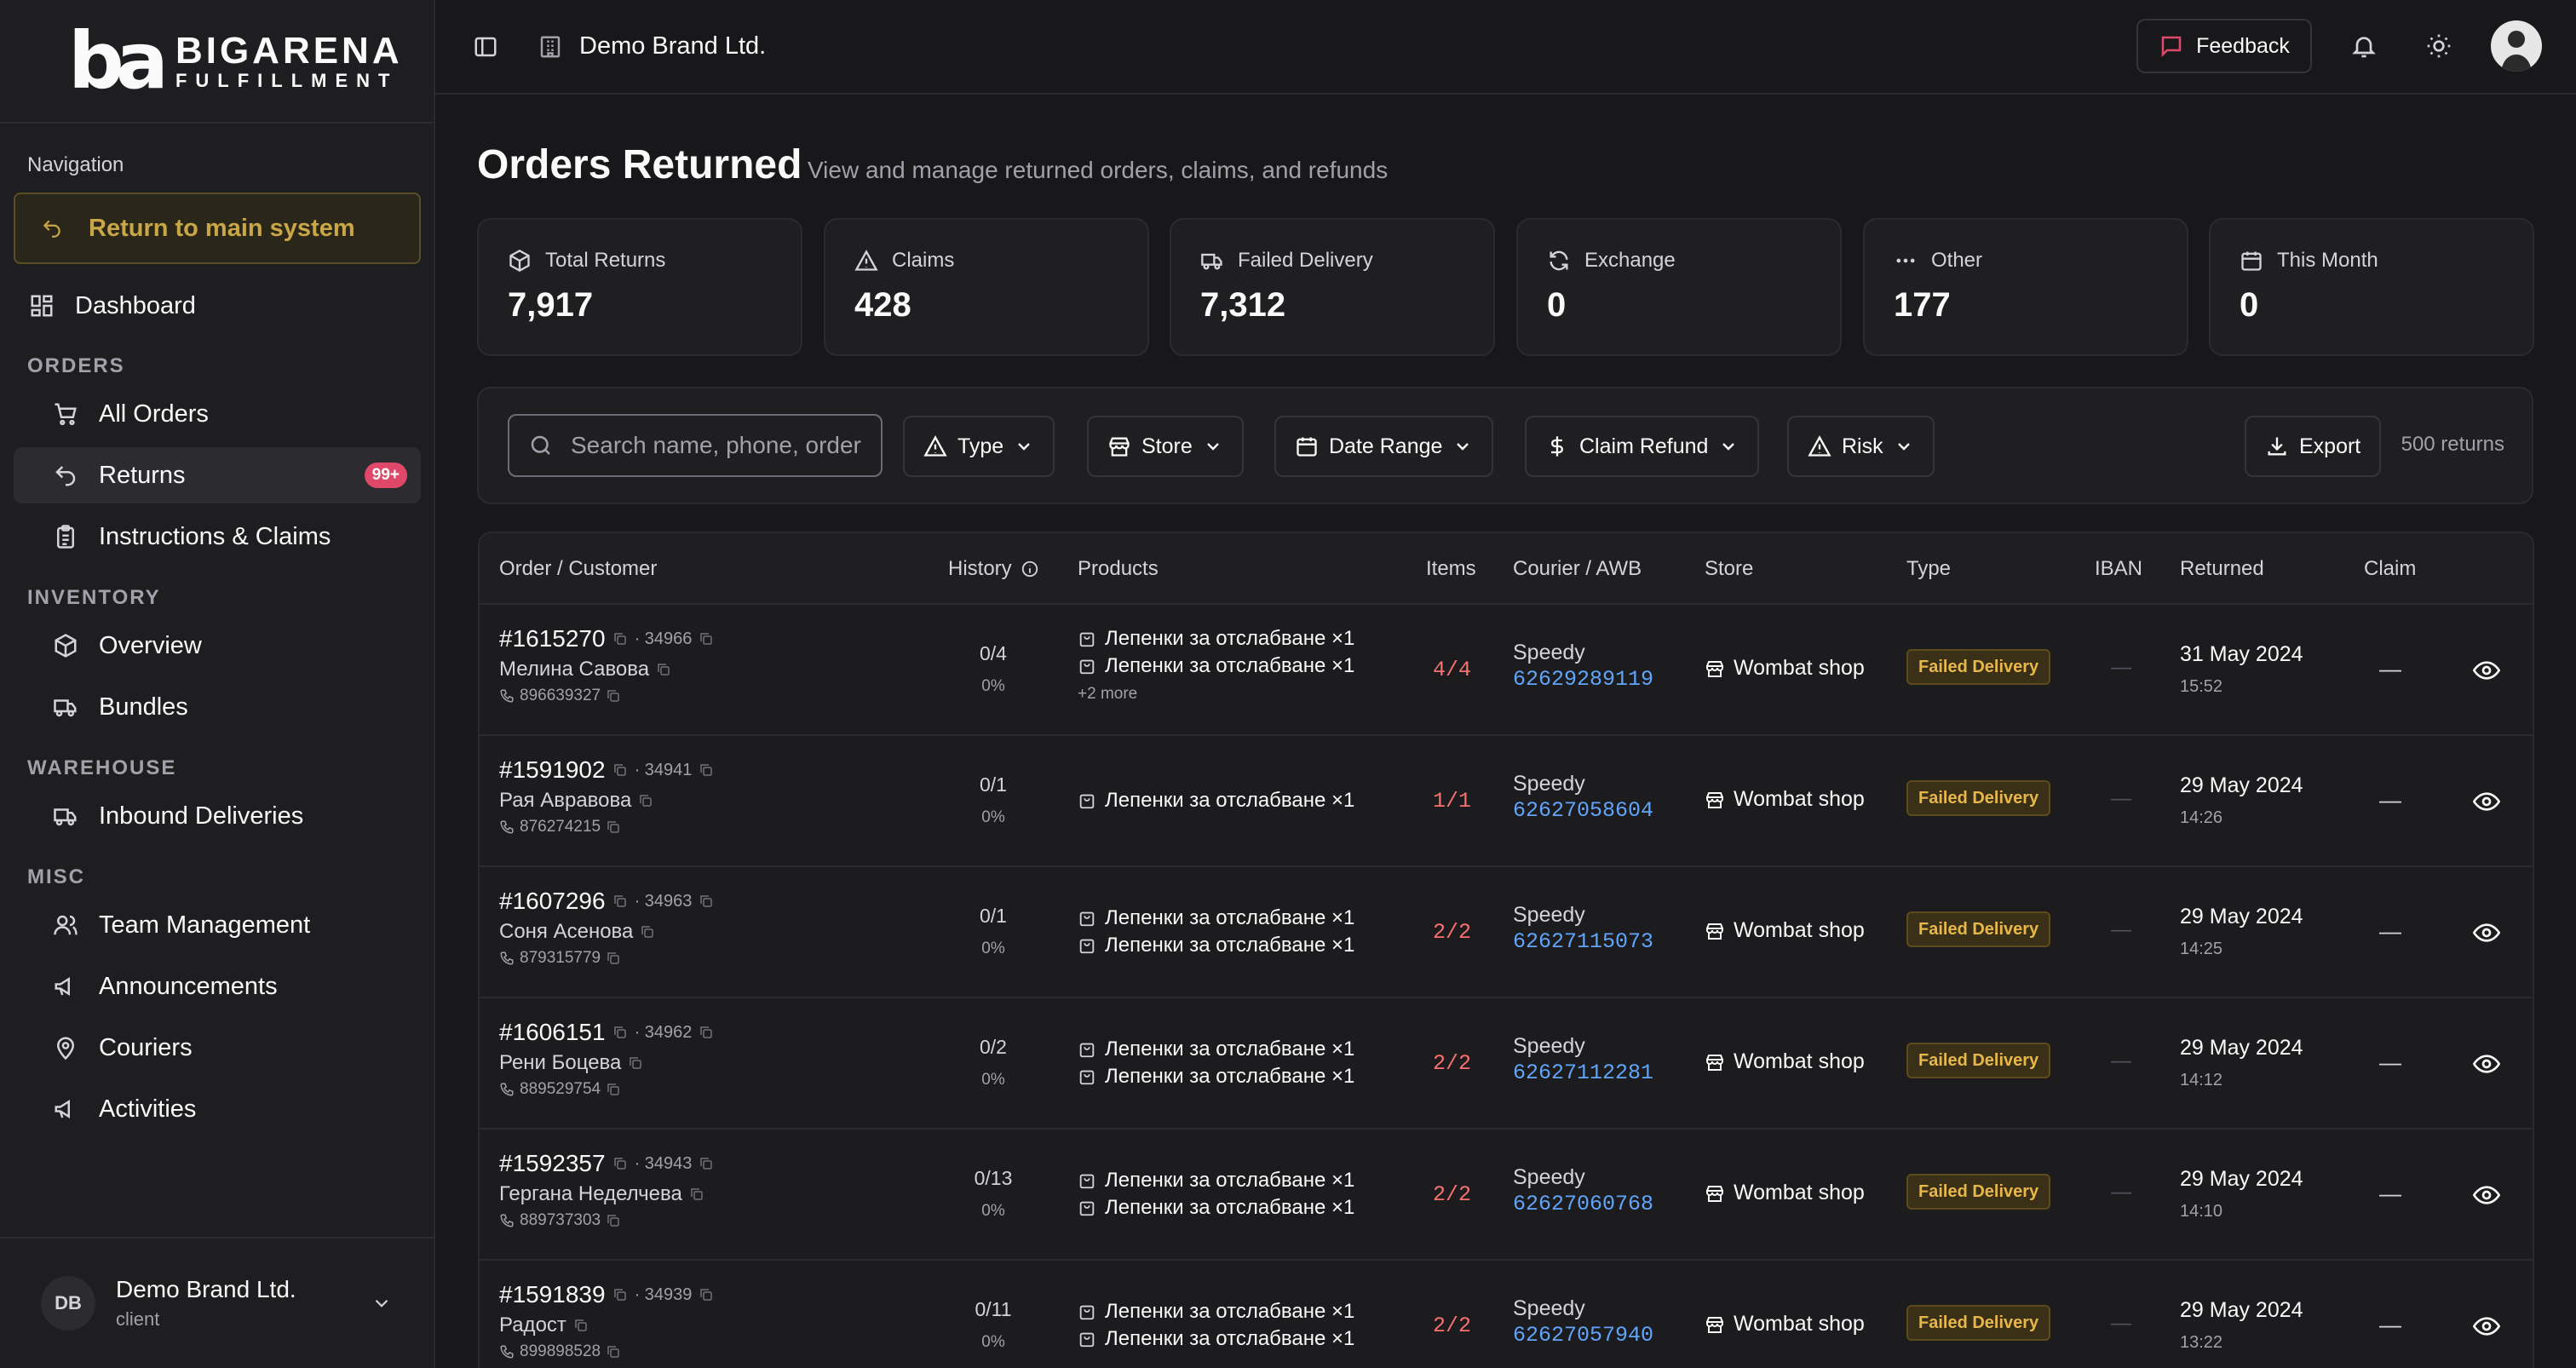 Image resolution: width=2576 pixels, height=1368 pixels. I want to click on col-claim: Claim, so click(2390, 569).